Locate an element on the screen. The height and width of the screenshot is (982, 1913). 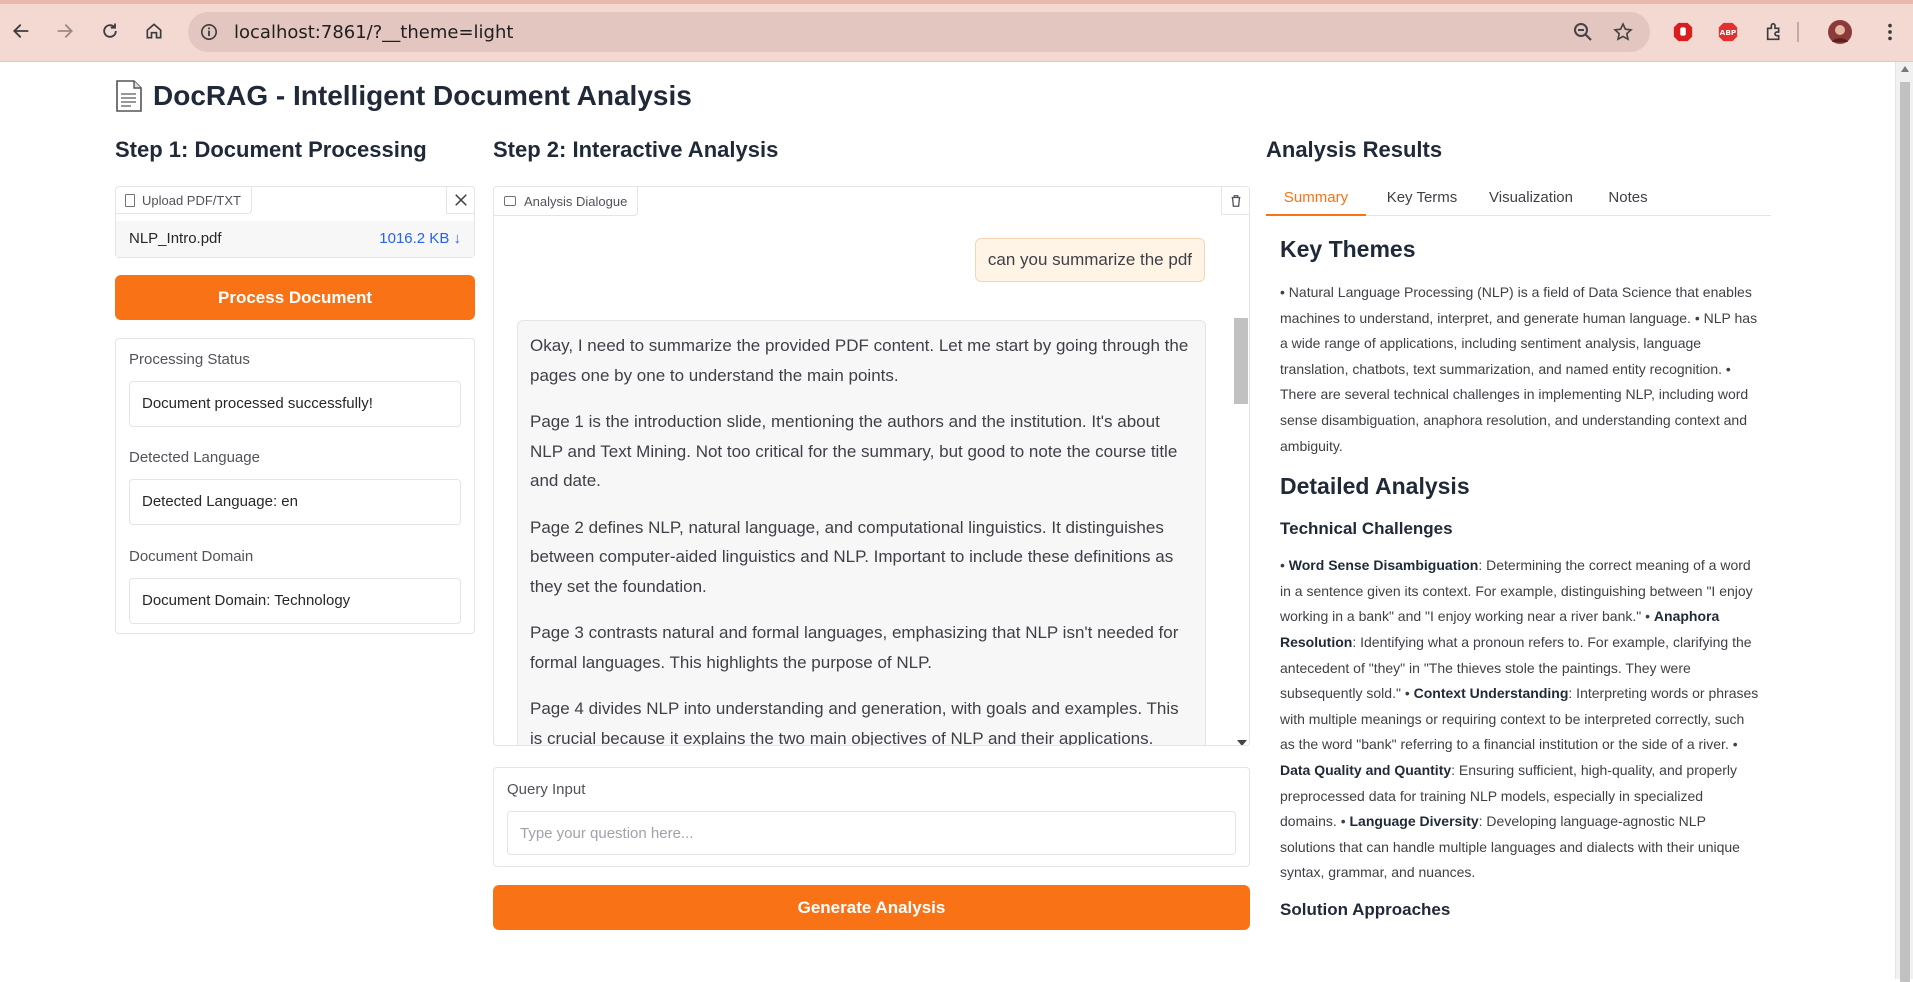
tab-visualization: Visualization is located at coordinates (1531, 198).